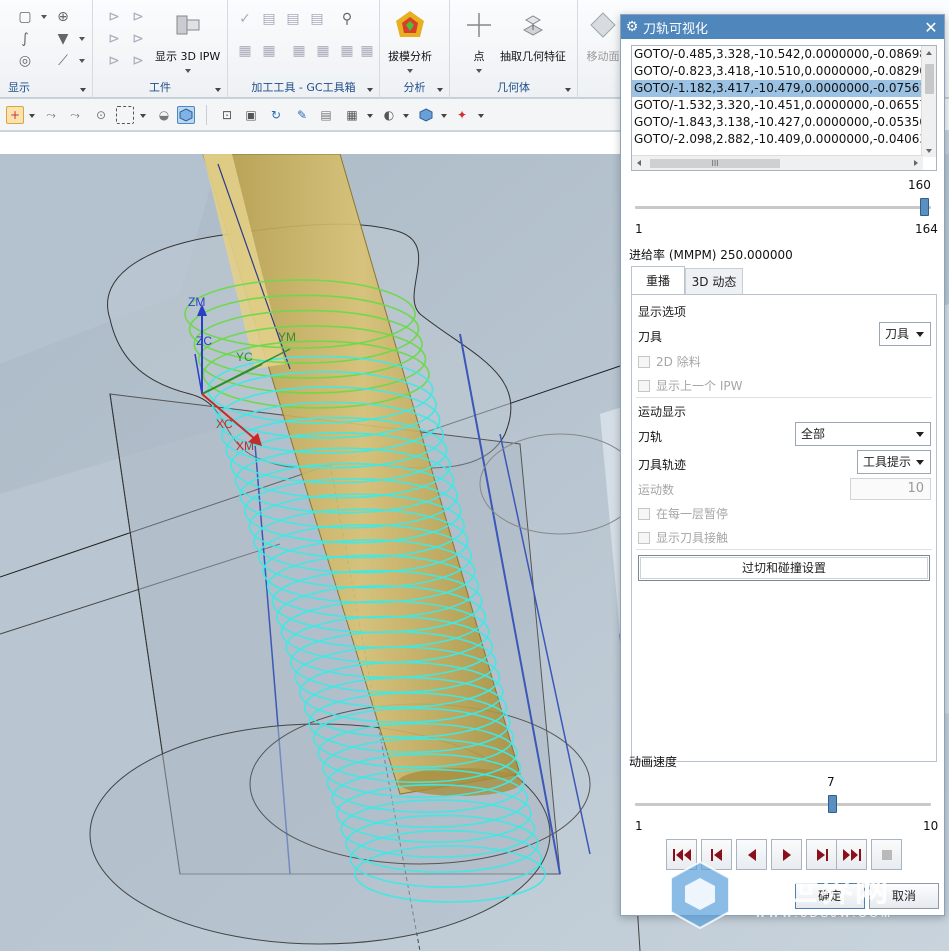  I want to click on goto-vertical-scrollbar, so click(928, 101).